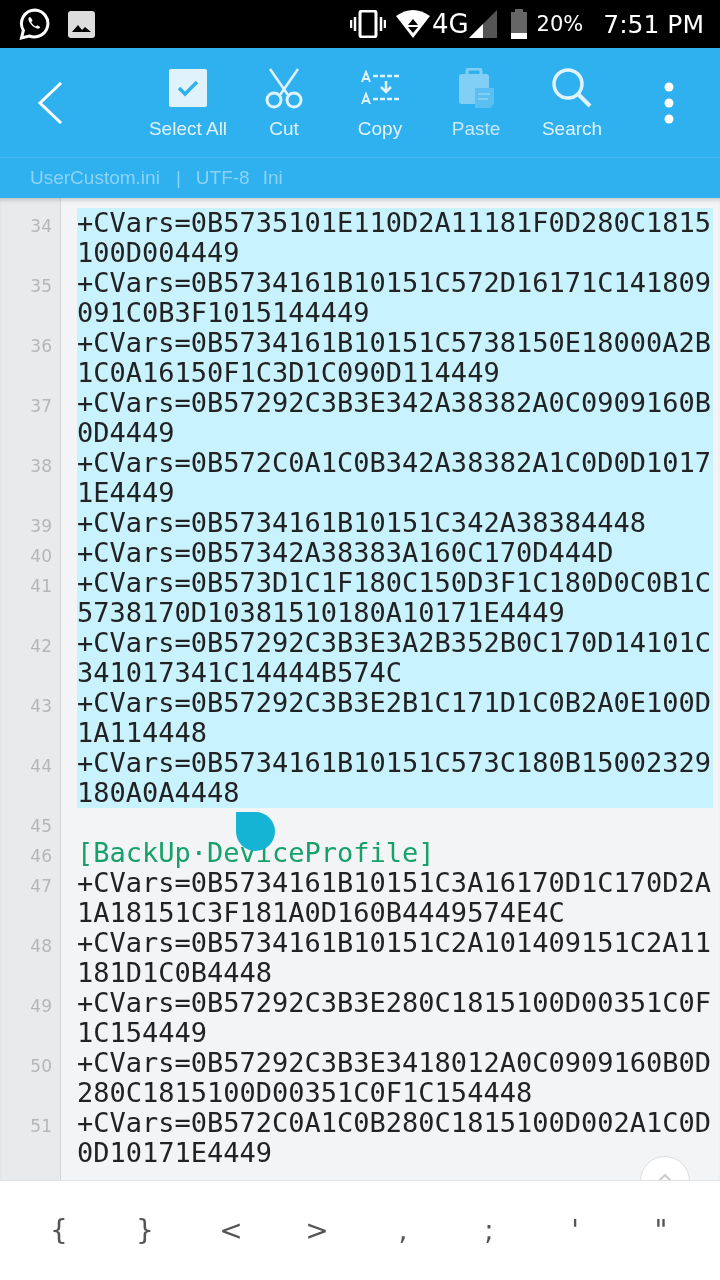  What do you see at coordinates (50, 102) in the screenshot?
I see `back-icon` at bounding box center [50, 102].